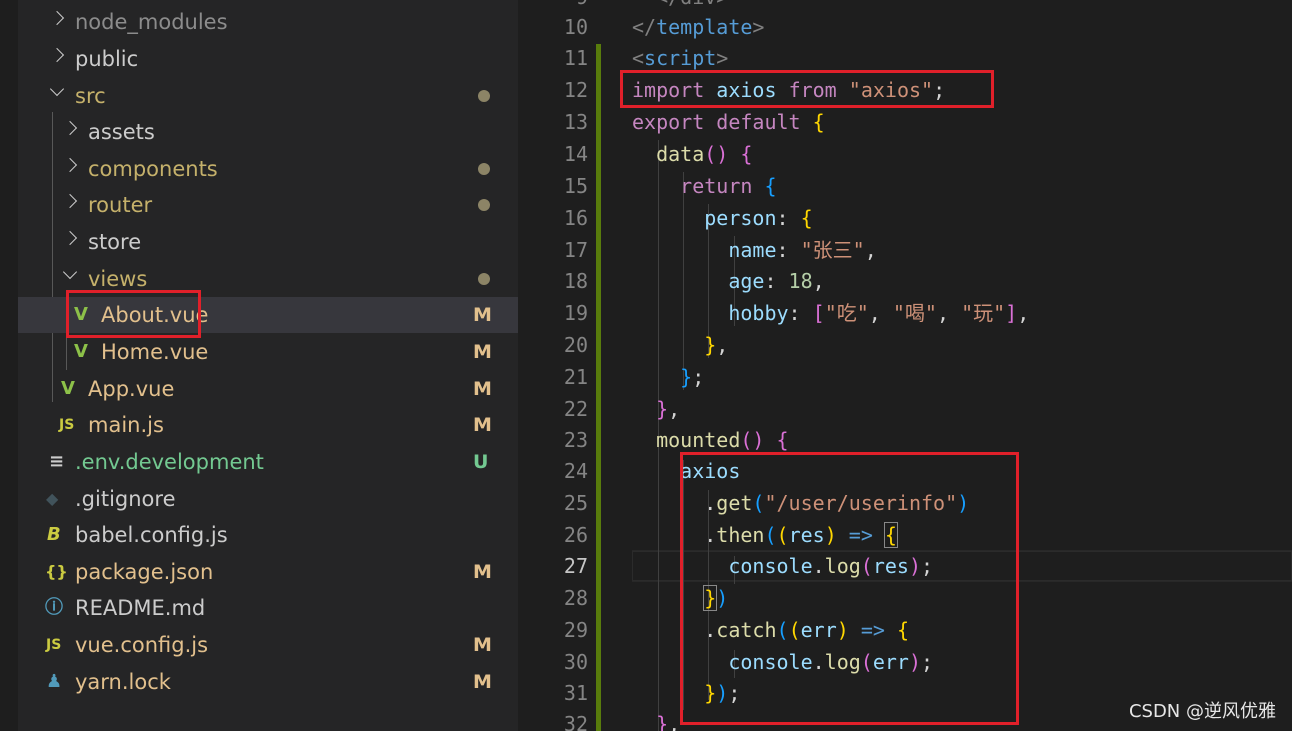 The width and height of the screenshot is (1292, 731). Describe the element at coordinates (268, 645) in the screenshot. I see `tree-item-vue-config: JS vue.config.js M` at that location.